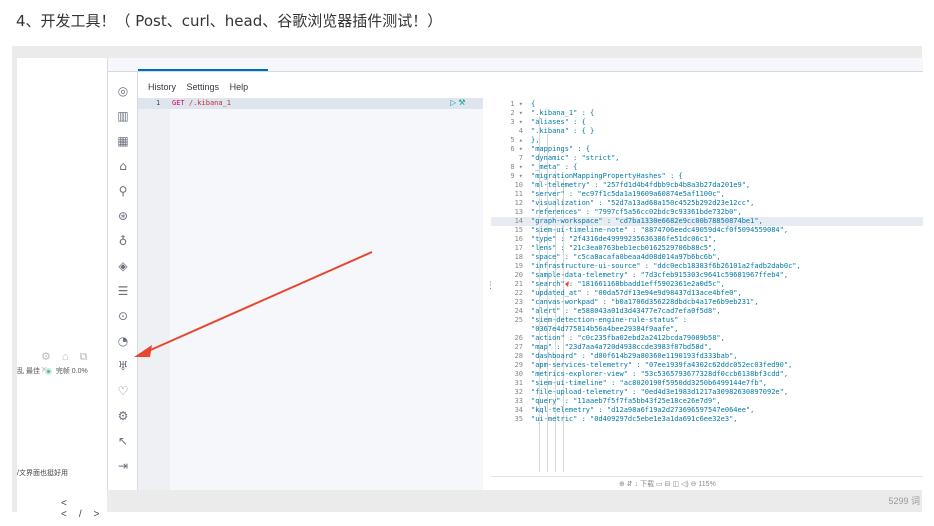 This screenshot has height=526, width=934. I want to click on response-line: 4 ".kibana" : { }, so click(707, 131).